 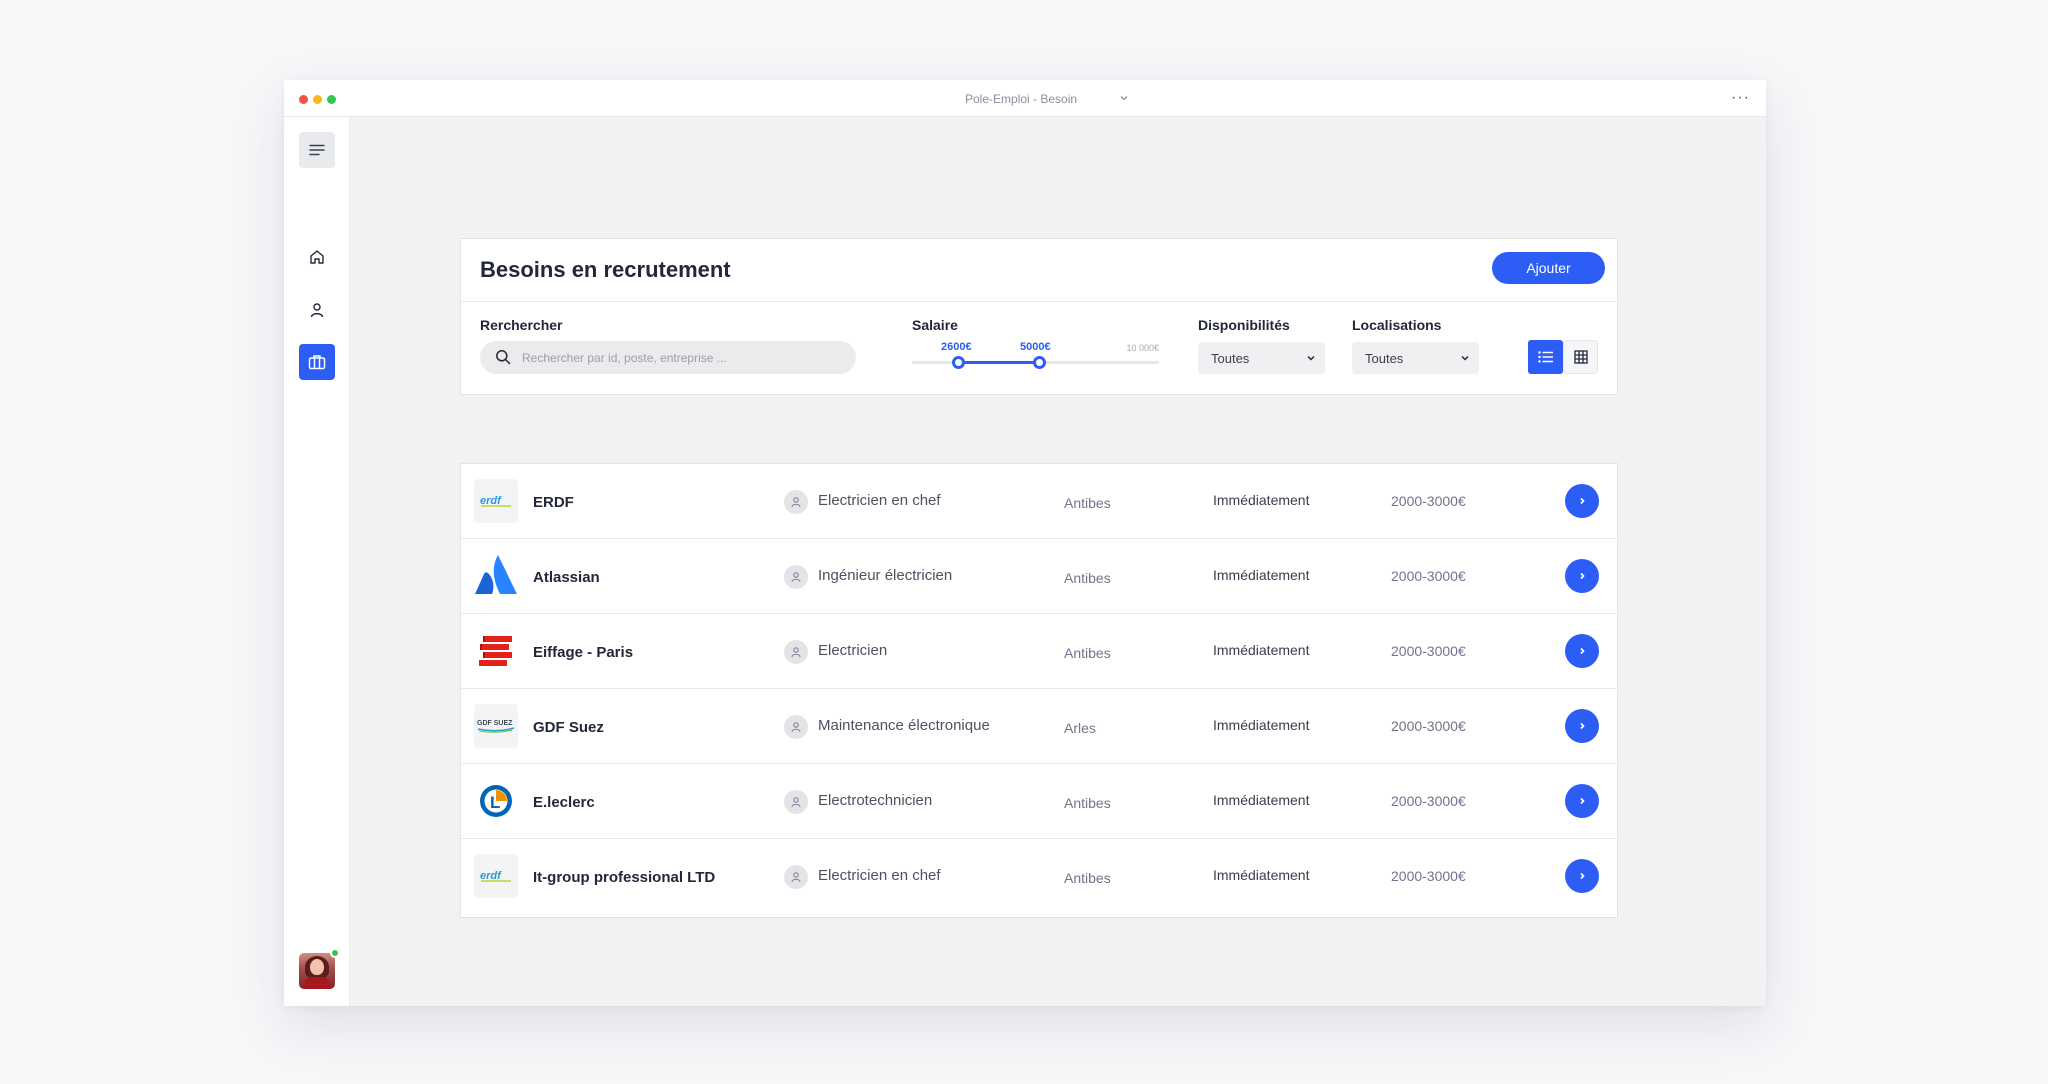 I want to click on more-options-icon: ···, so click(x=1740, y=98).